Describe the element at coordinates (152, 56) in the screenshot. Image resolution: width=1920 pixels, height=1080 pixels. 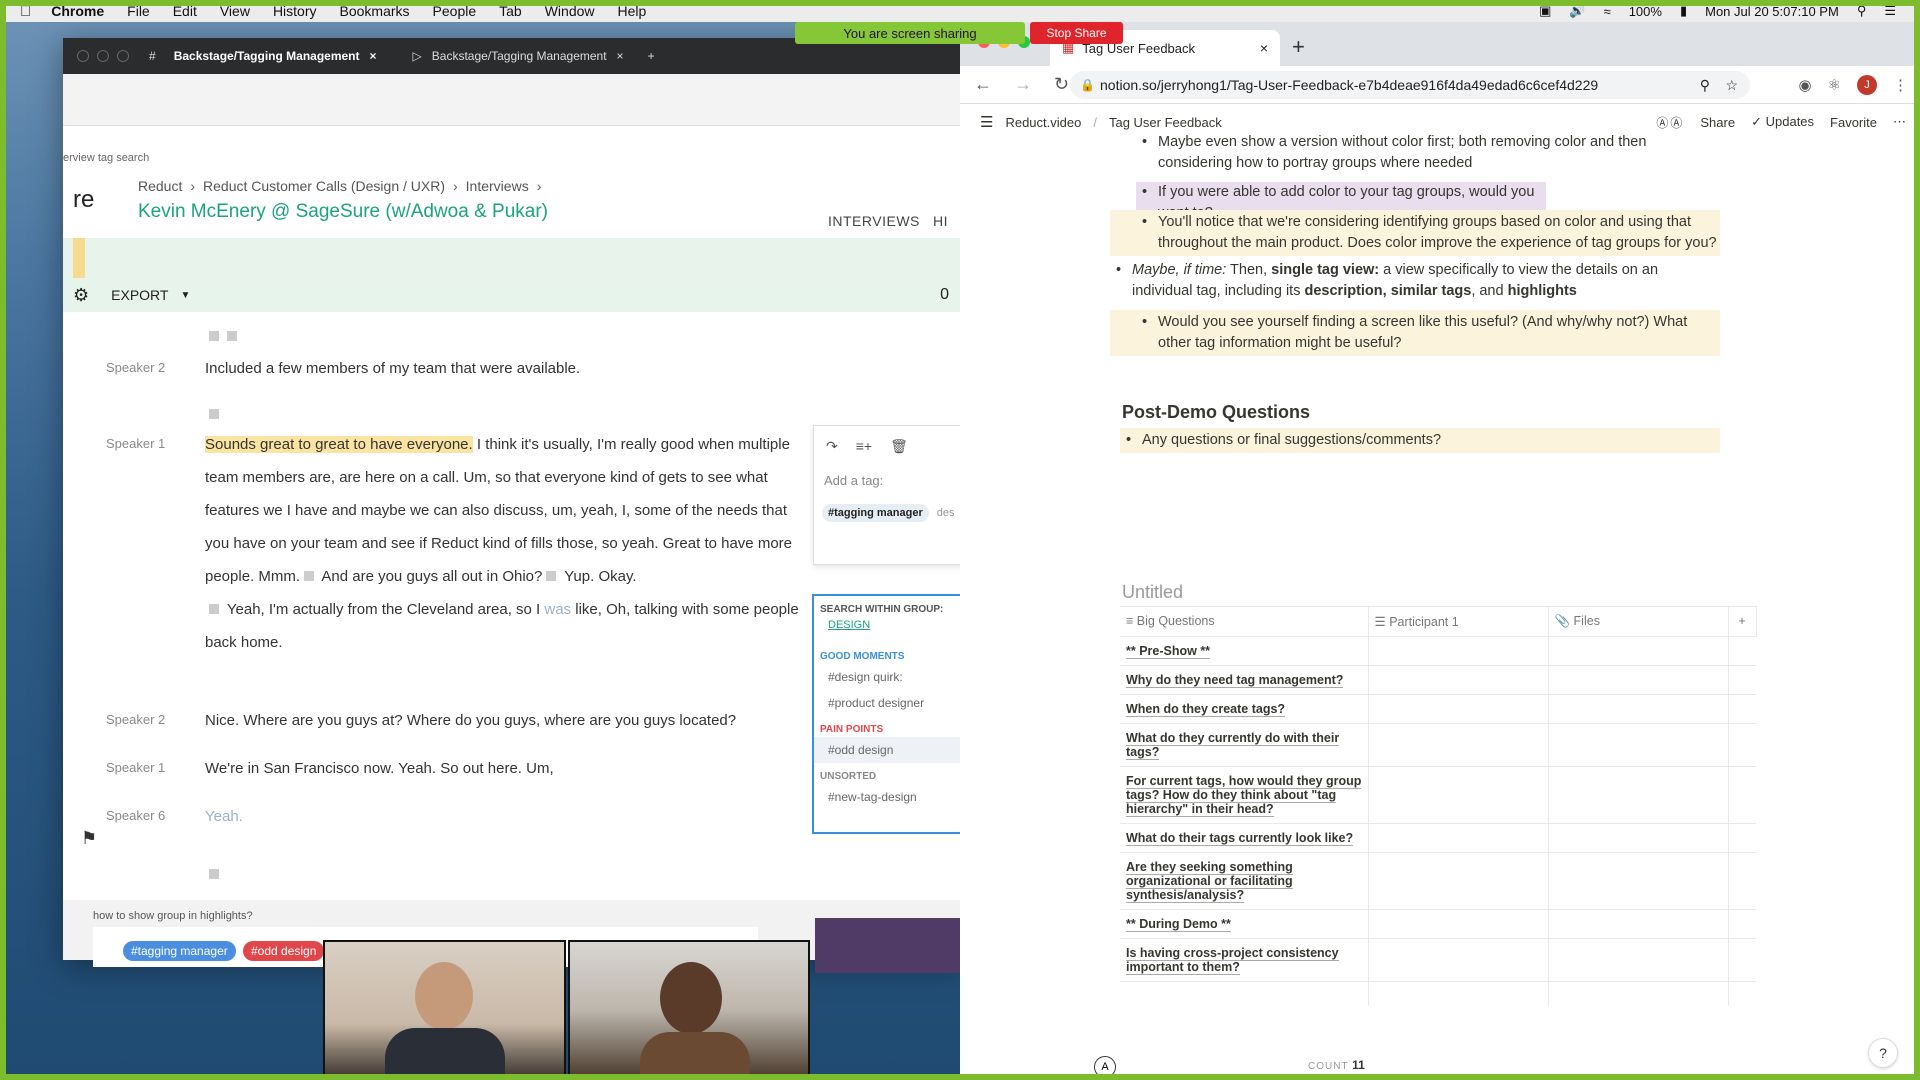
I see `figma-icon: #` at that location.